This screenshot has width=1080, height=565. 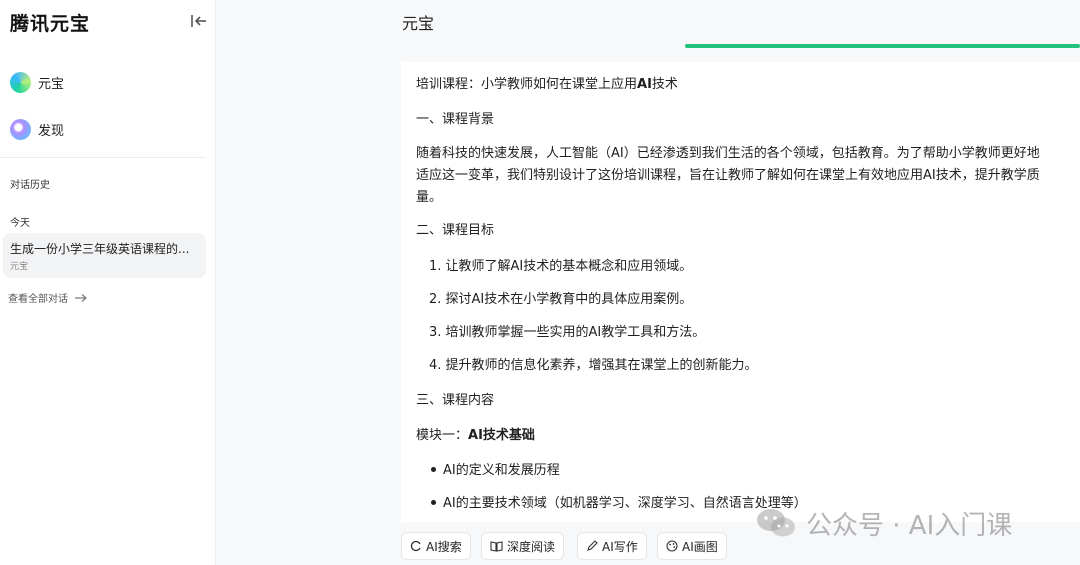 I want to click on button-label: AI画图, so click(x=700, y=546).